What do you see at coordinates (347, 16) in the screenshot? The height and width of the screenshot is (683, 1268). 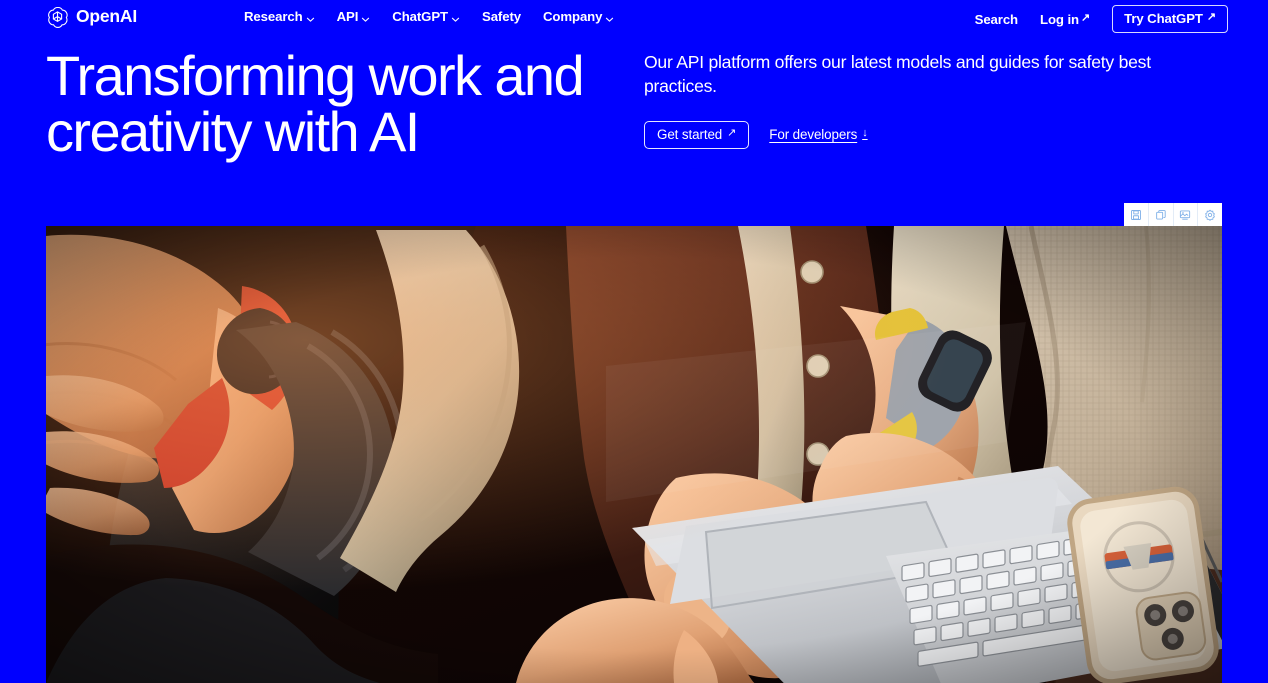 I see `nav-item-label: API` at bounding box center [347, 16].